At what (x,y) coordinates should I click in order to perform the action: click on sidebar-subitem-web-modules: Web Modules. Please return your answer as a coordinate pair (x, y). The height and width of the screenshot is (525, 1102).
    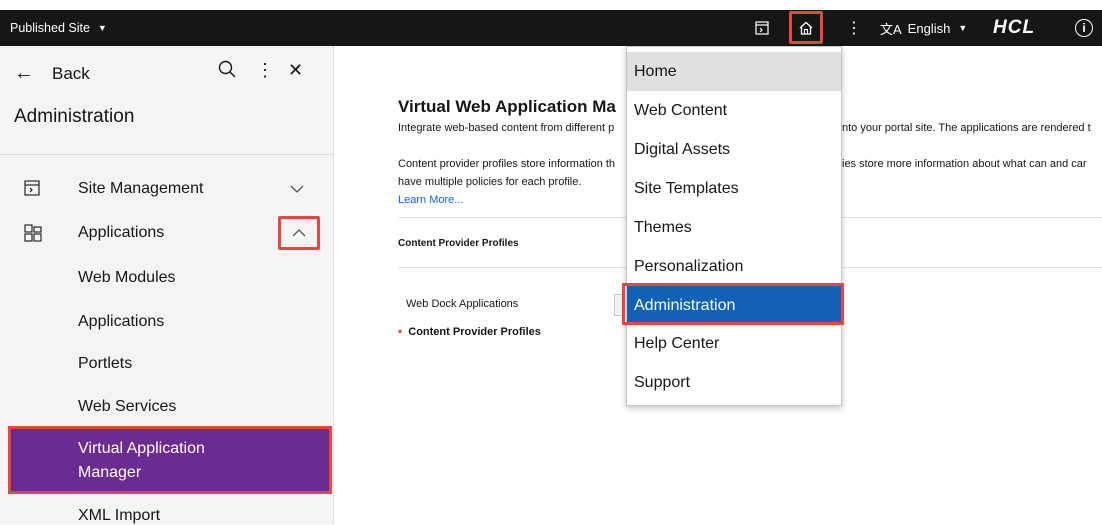
    Looking at the image, I should click on (127, 278).